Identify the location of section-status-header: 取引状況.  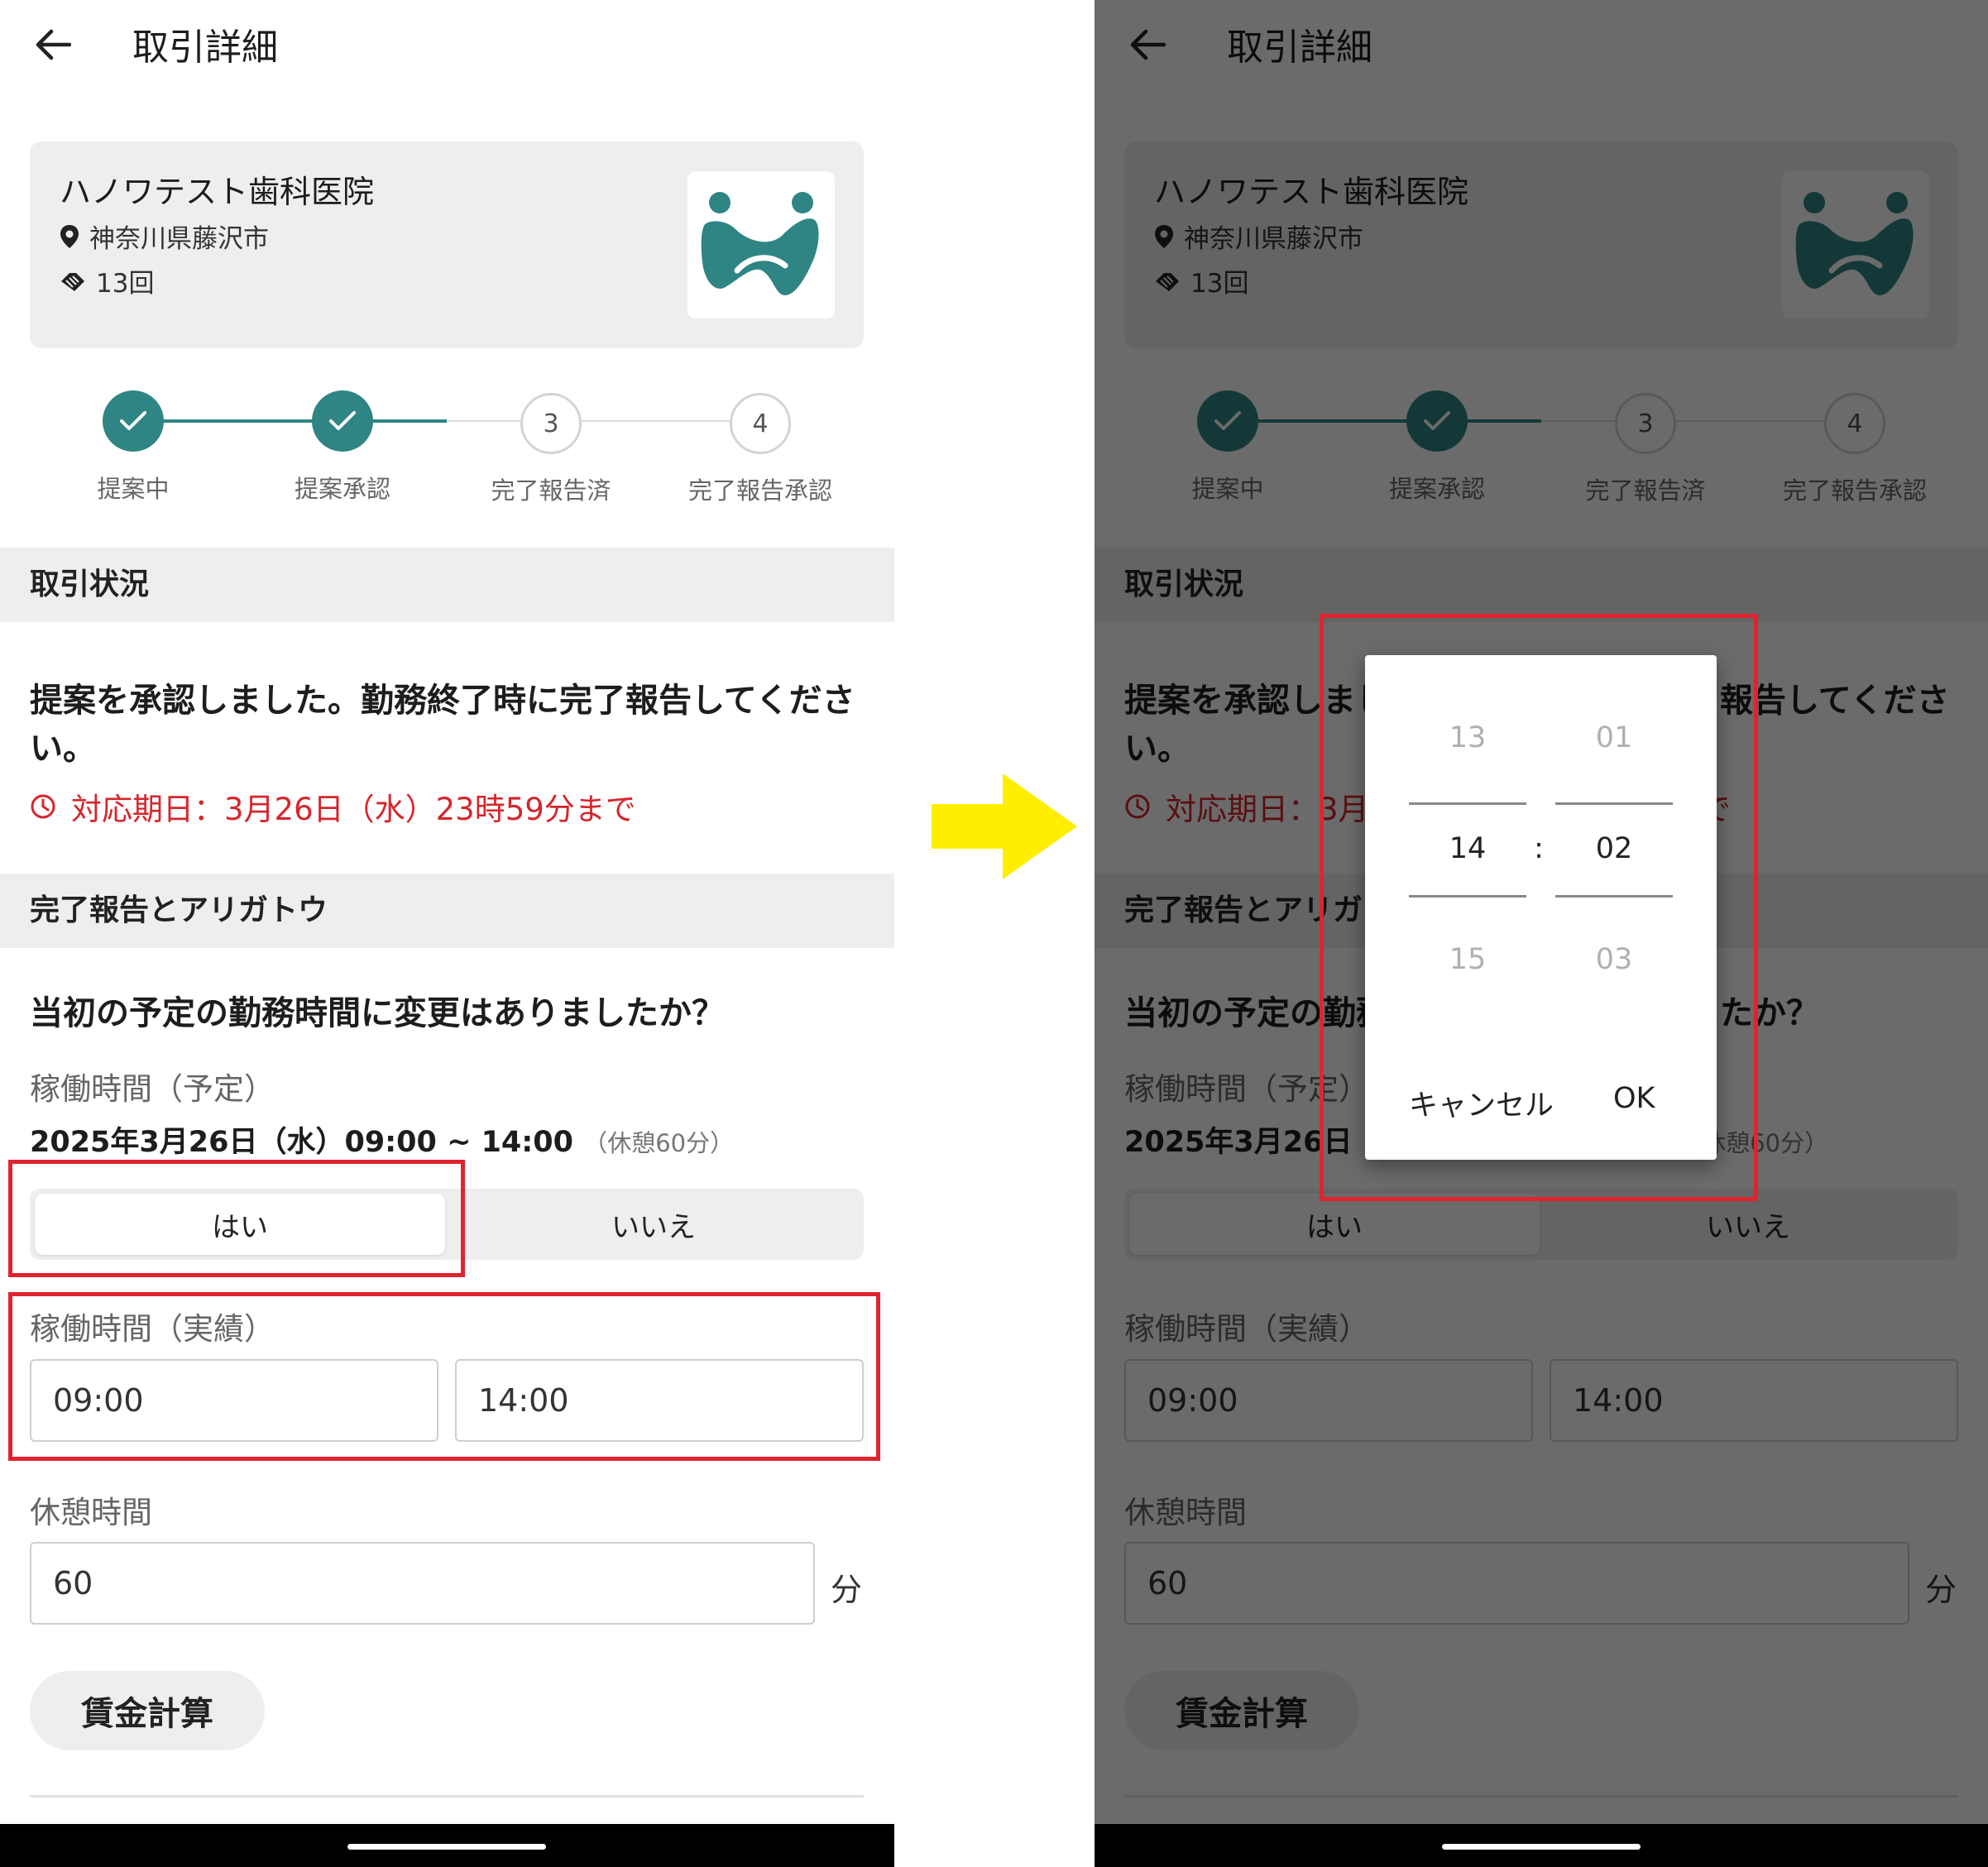
(447, 585).